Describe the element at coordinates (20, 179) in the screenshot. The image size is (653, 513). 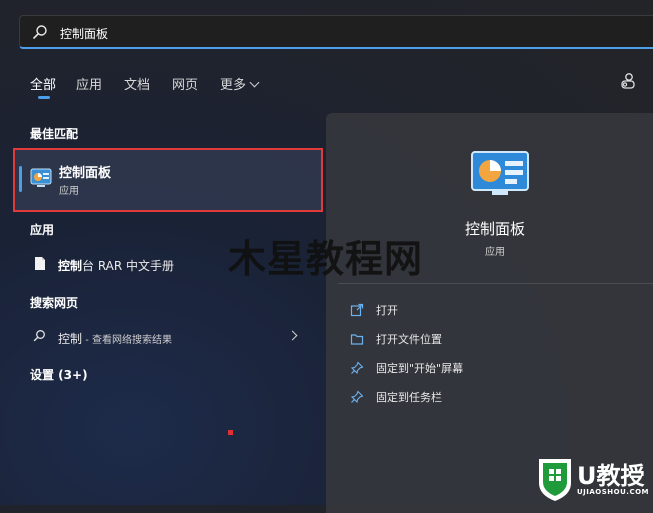
I see `selection-indicator` at that location.